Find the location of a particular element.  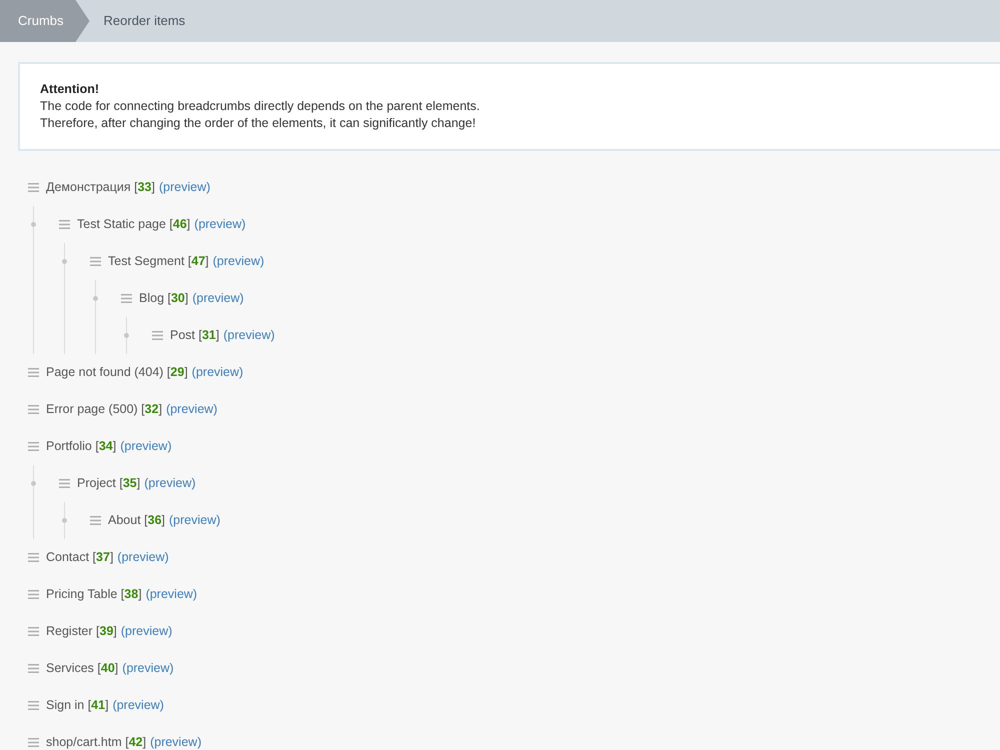

item-label: Project [35] is located at coordinates (108, 483).